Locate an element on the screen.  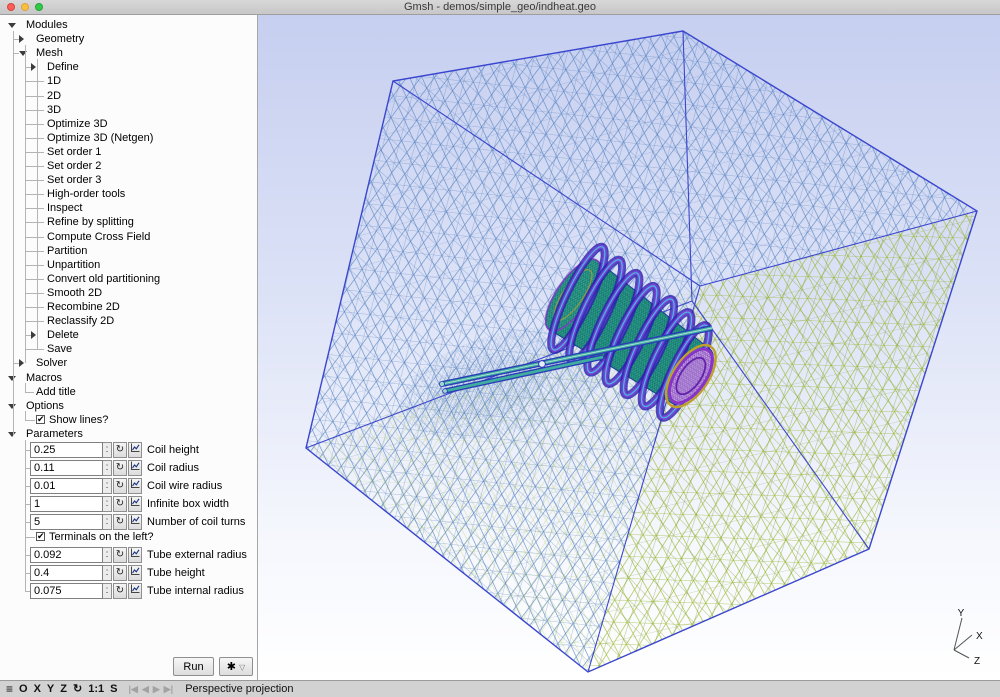
param-label: Number of coil turns is located at coordinates (196, 522).